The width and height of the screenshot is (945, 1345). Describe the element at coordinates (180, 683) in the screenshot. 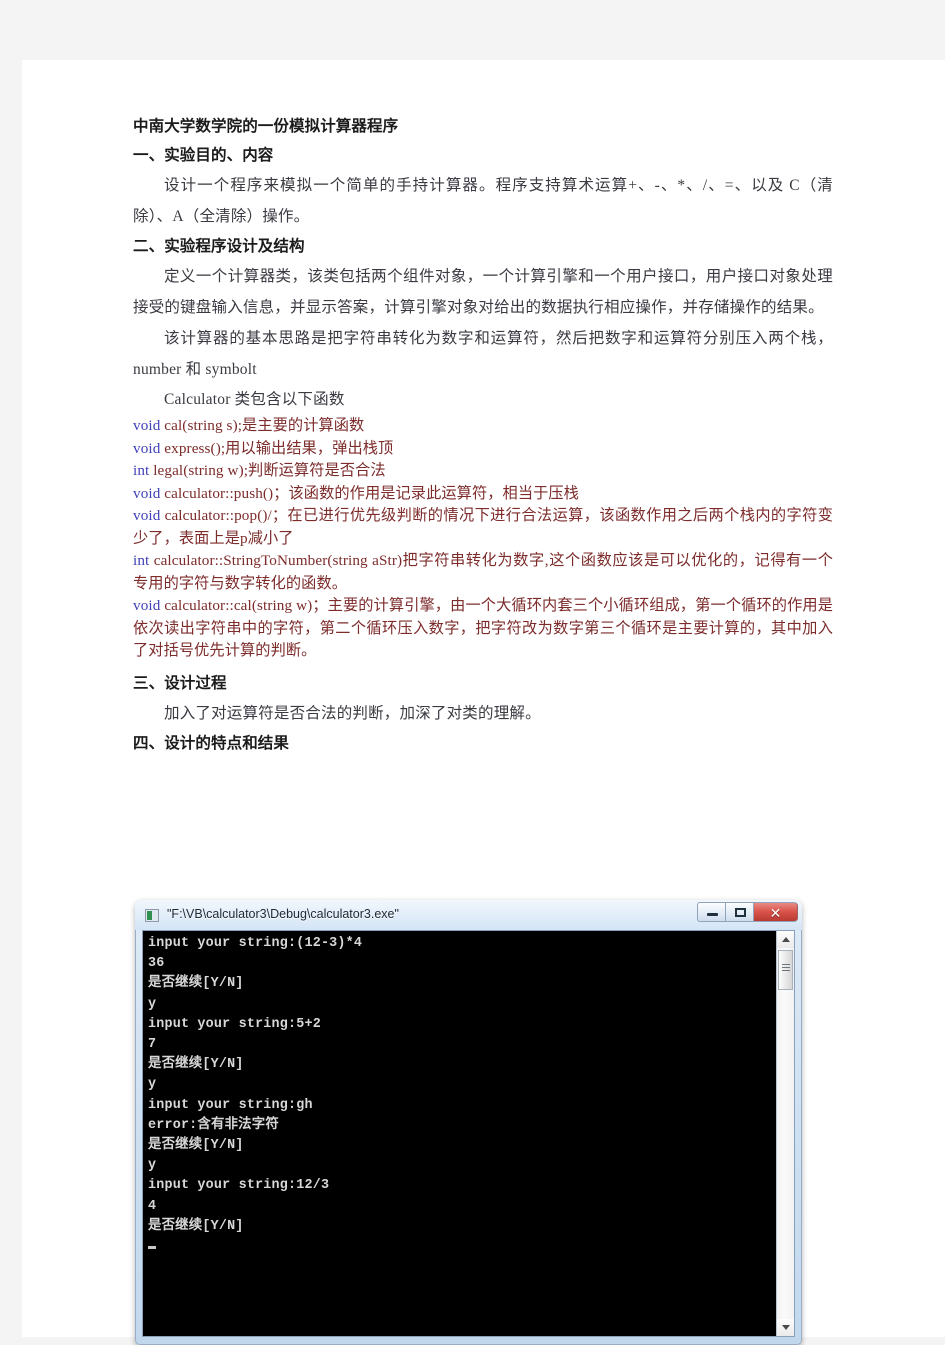

I see `section-heading-3: 三、设计过程` at that location.